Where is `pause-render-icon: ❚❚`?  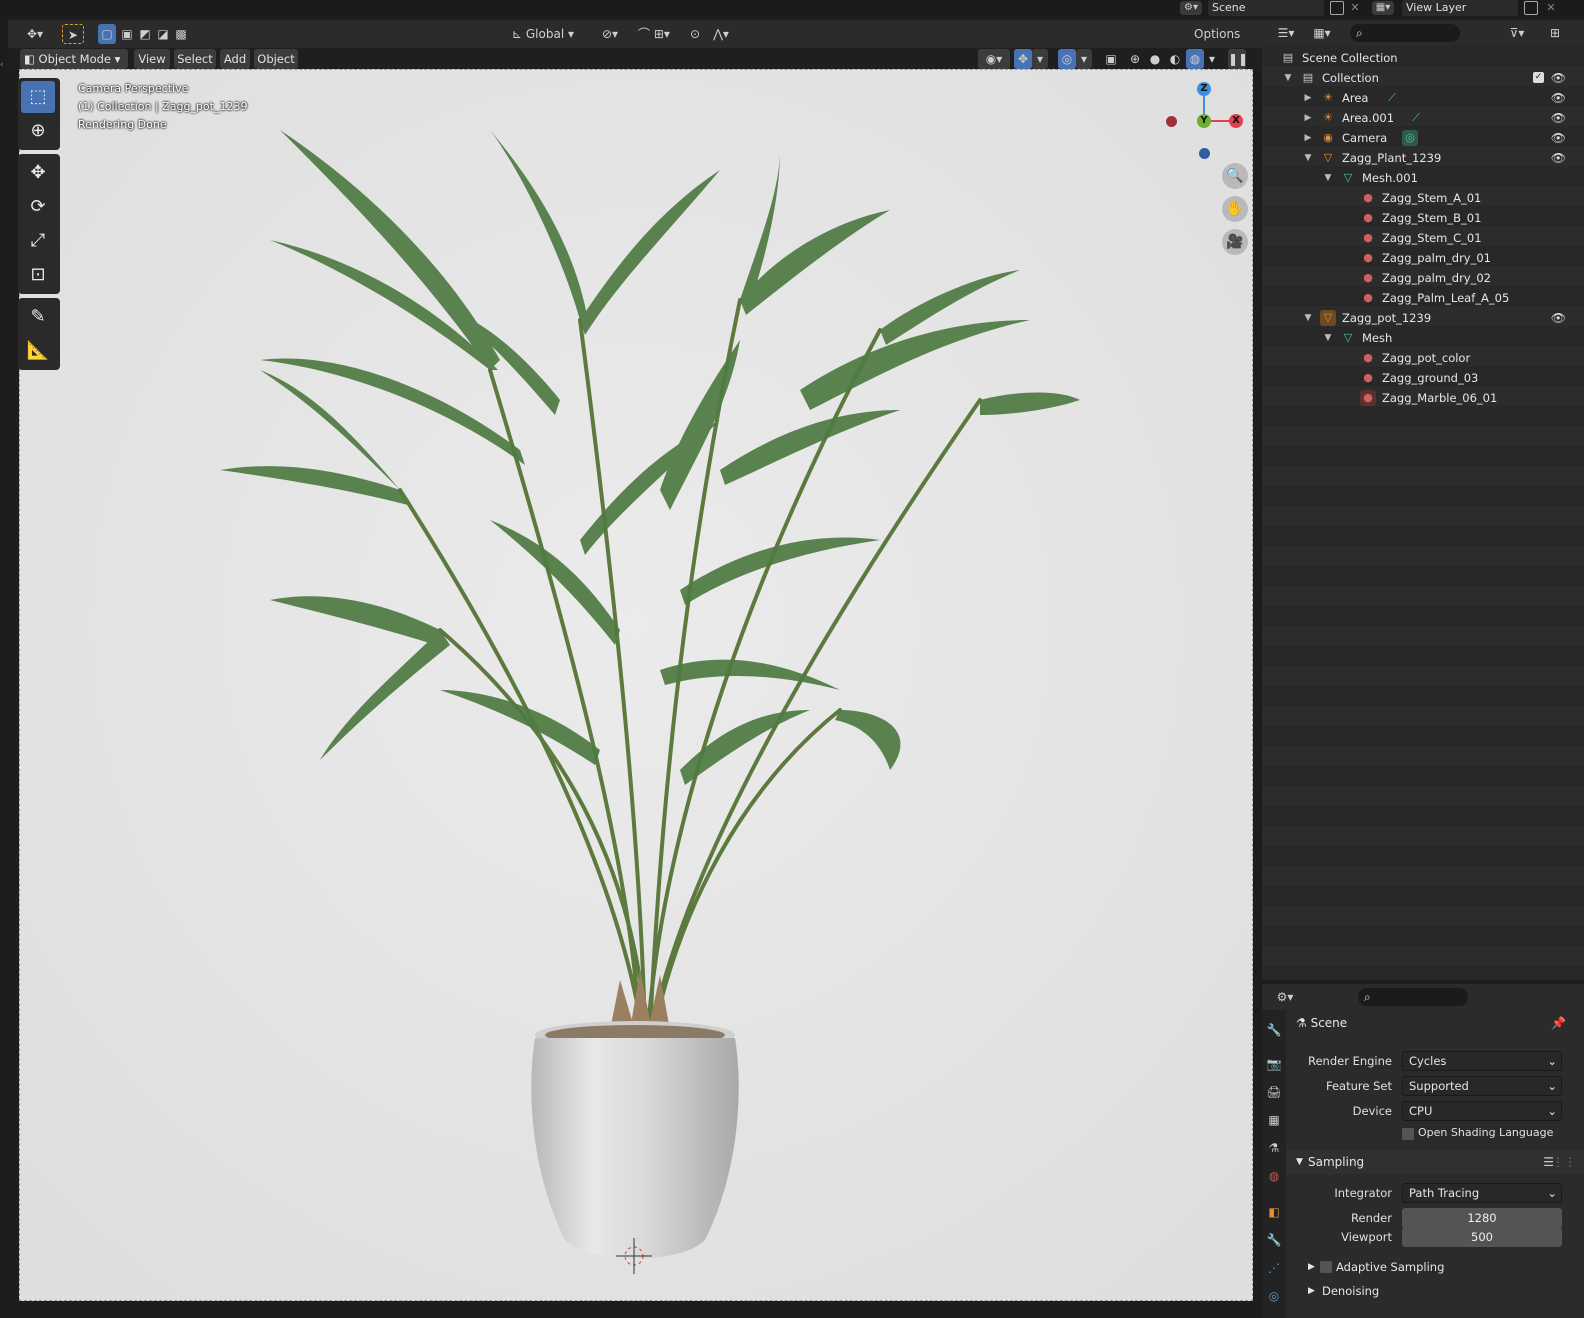
pause-render-icon: ❚❚ is located at coordinates (1238, 59).